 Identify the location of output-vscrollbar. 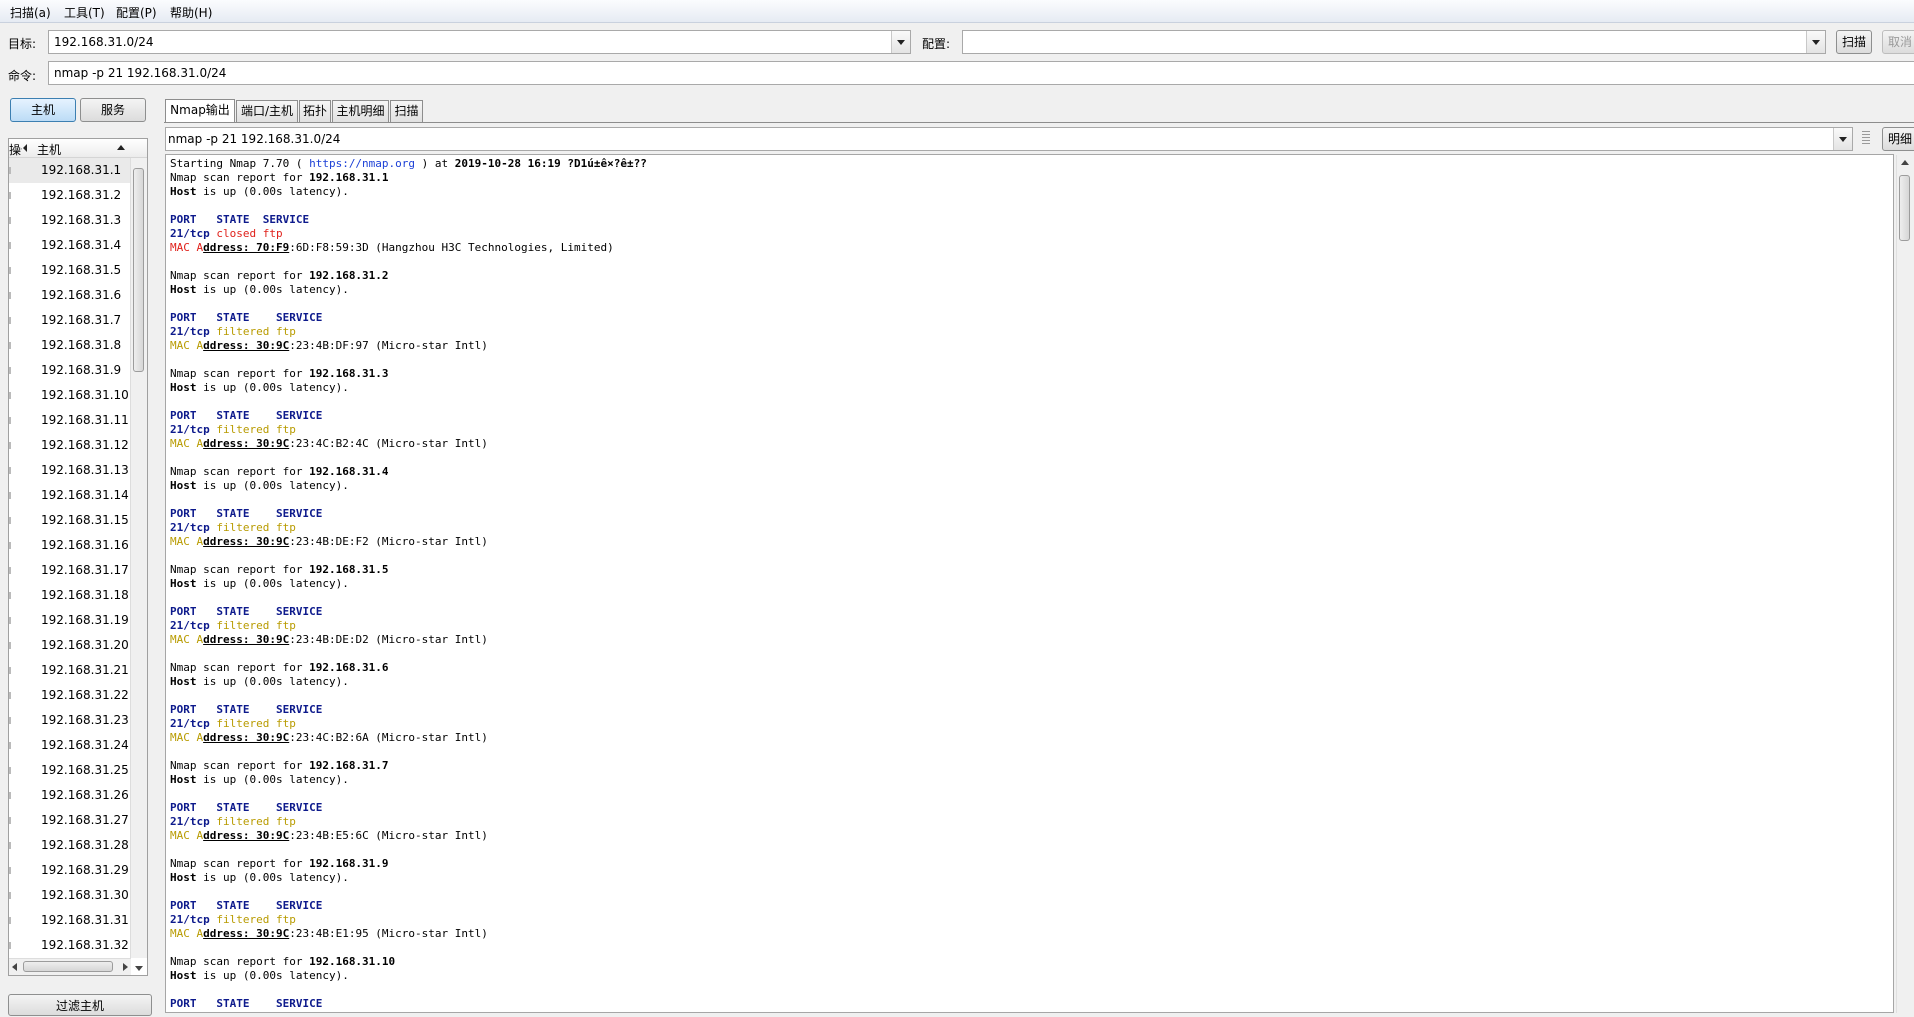
(1904, 584).